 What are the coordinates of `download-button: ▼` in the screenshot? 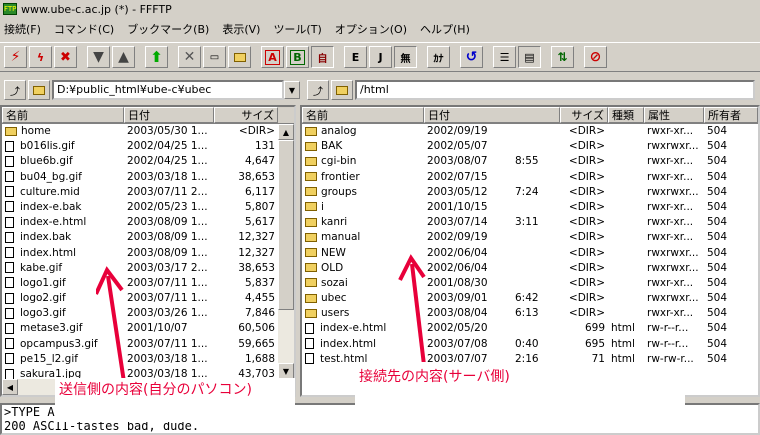 It's located at (98, 57).